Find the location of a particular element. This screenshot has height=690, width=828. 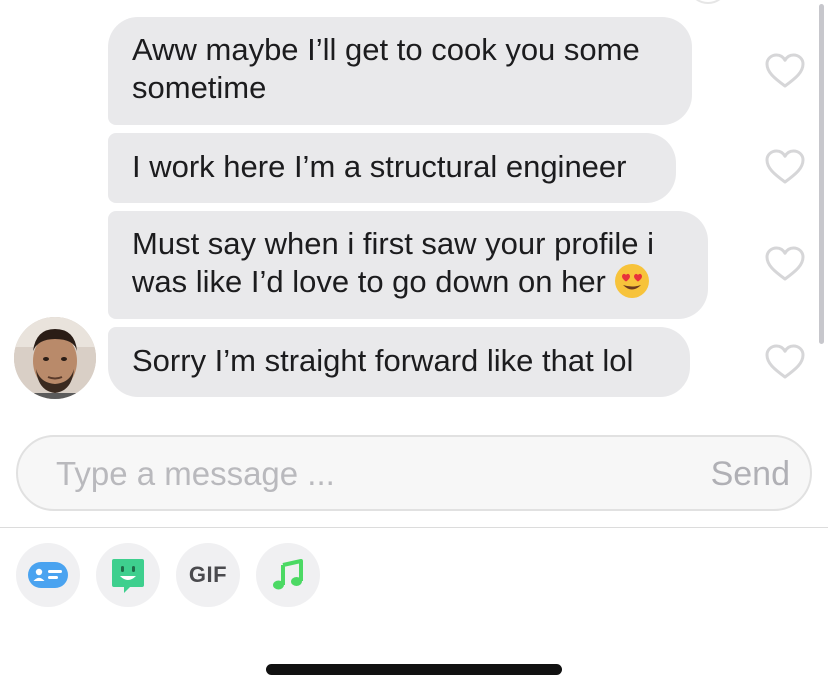

gif-icon: GIF is located at coordinates (208, 574).